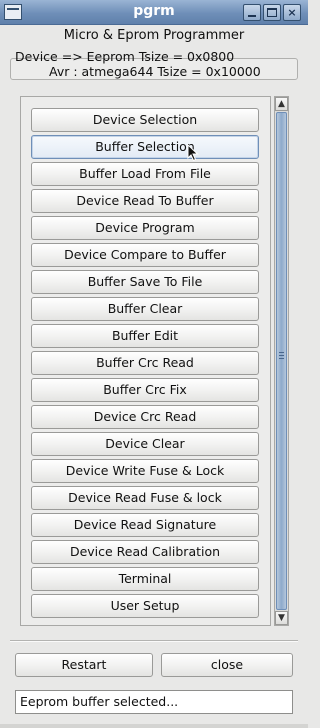  What do you see at coordinates (154, 726) in the screenshot?
I see `window-bottom-edge` at bounding box center [154, 726].